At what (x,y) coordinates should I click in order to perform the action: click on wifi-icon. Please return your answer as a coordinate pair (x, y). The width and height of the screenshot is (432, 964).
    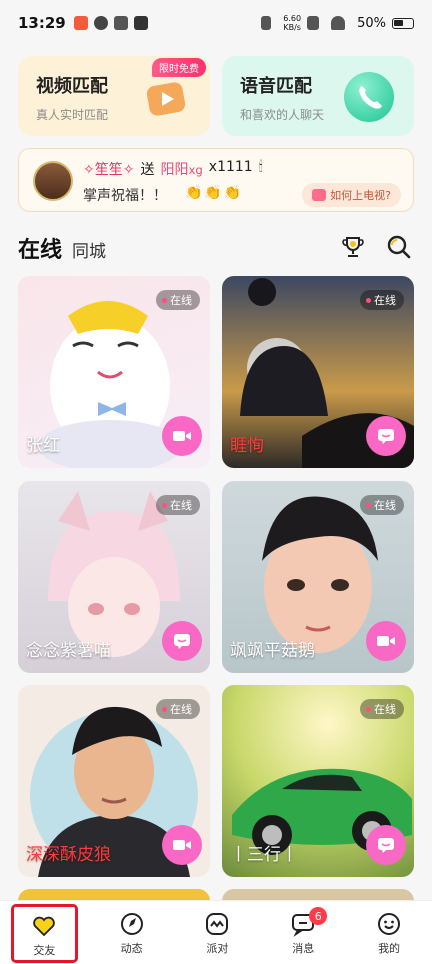
    Looking at the image, I should click on (338, 23).